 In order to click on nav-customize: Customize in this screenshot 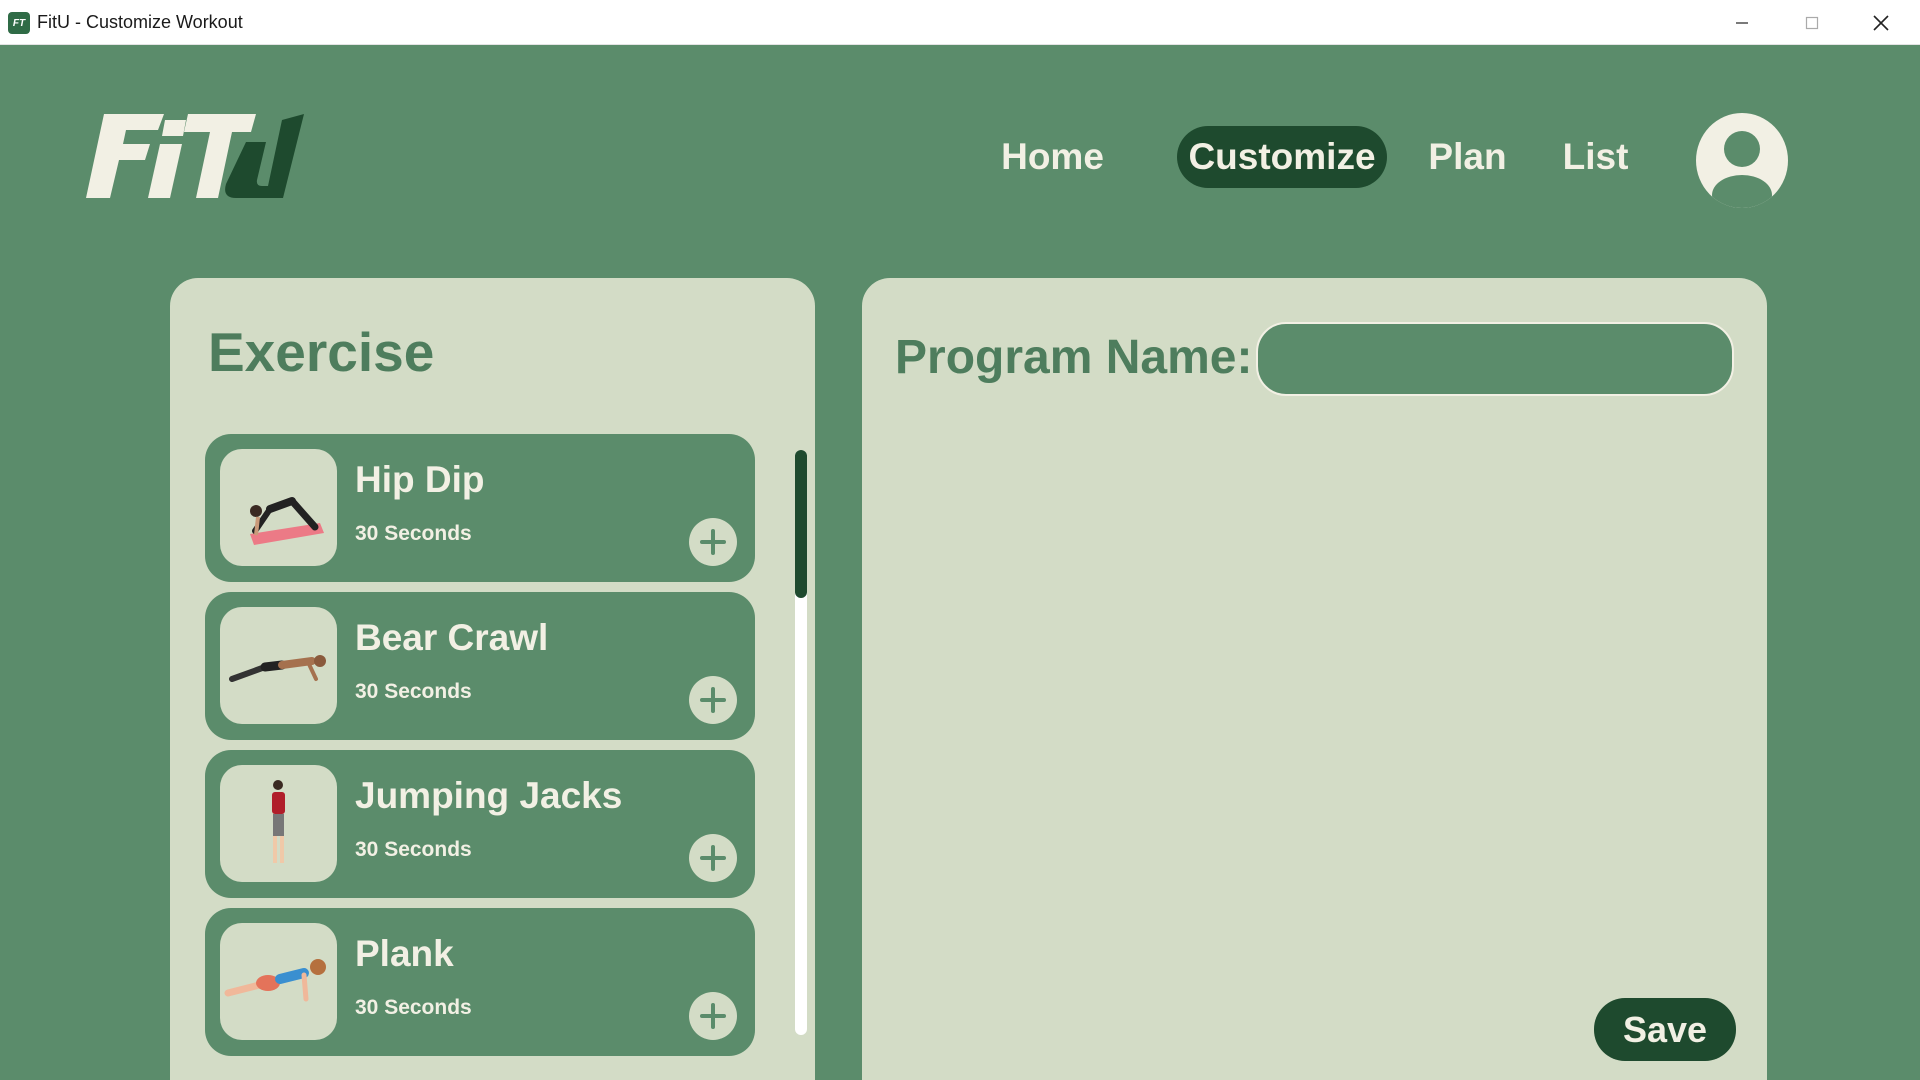, I will do `click(1282, 157)`.